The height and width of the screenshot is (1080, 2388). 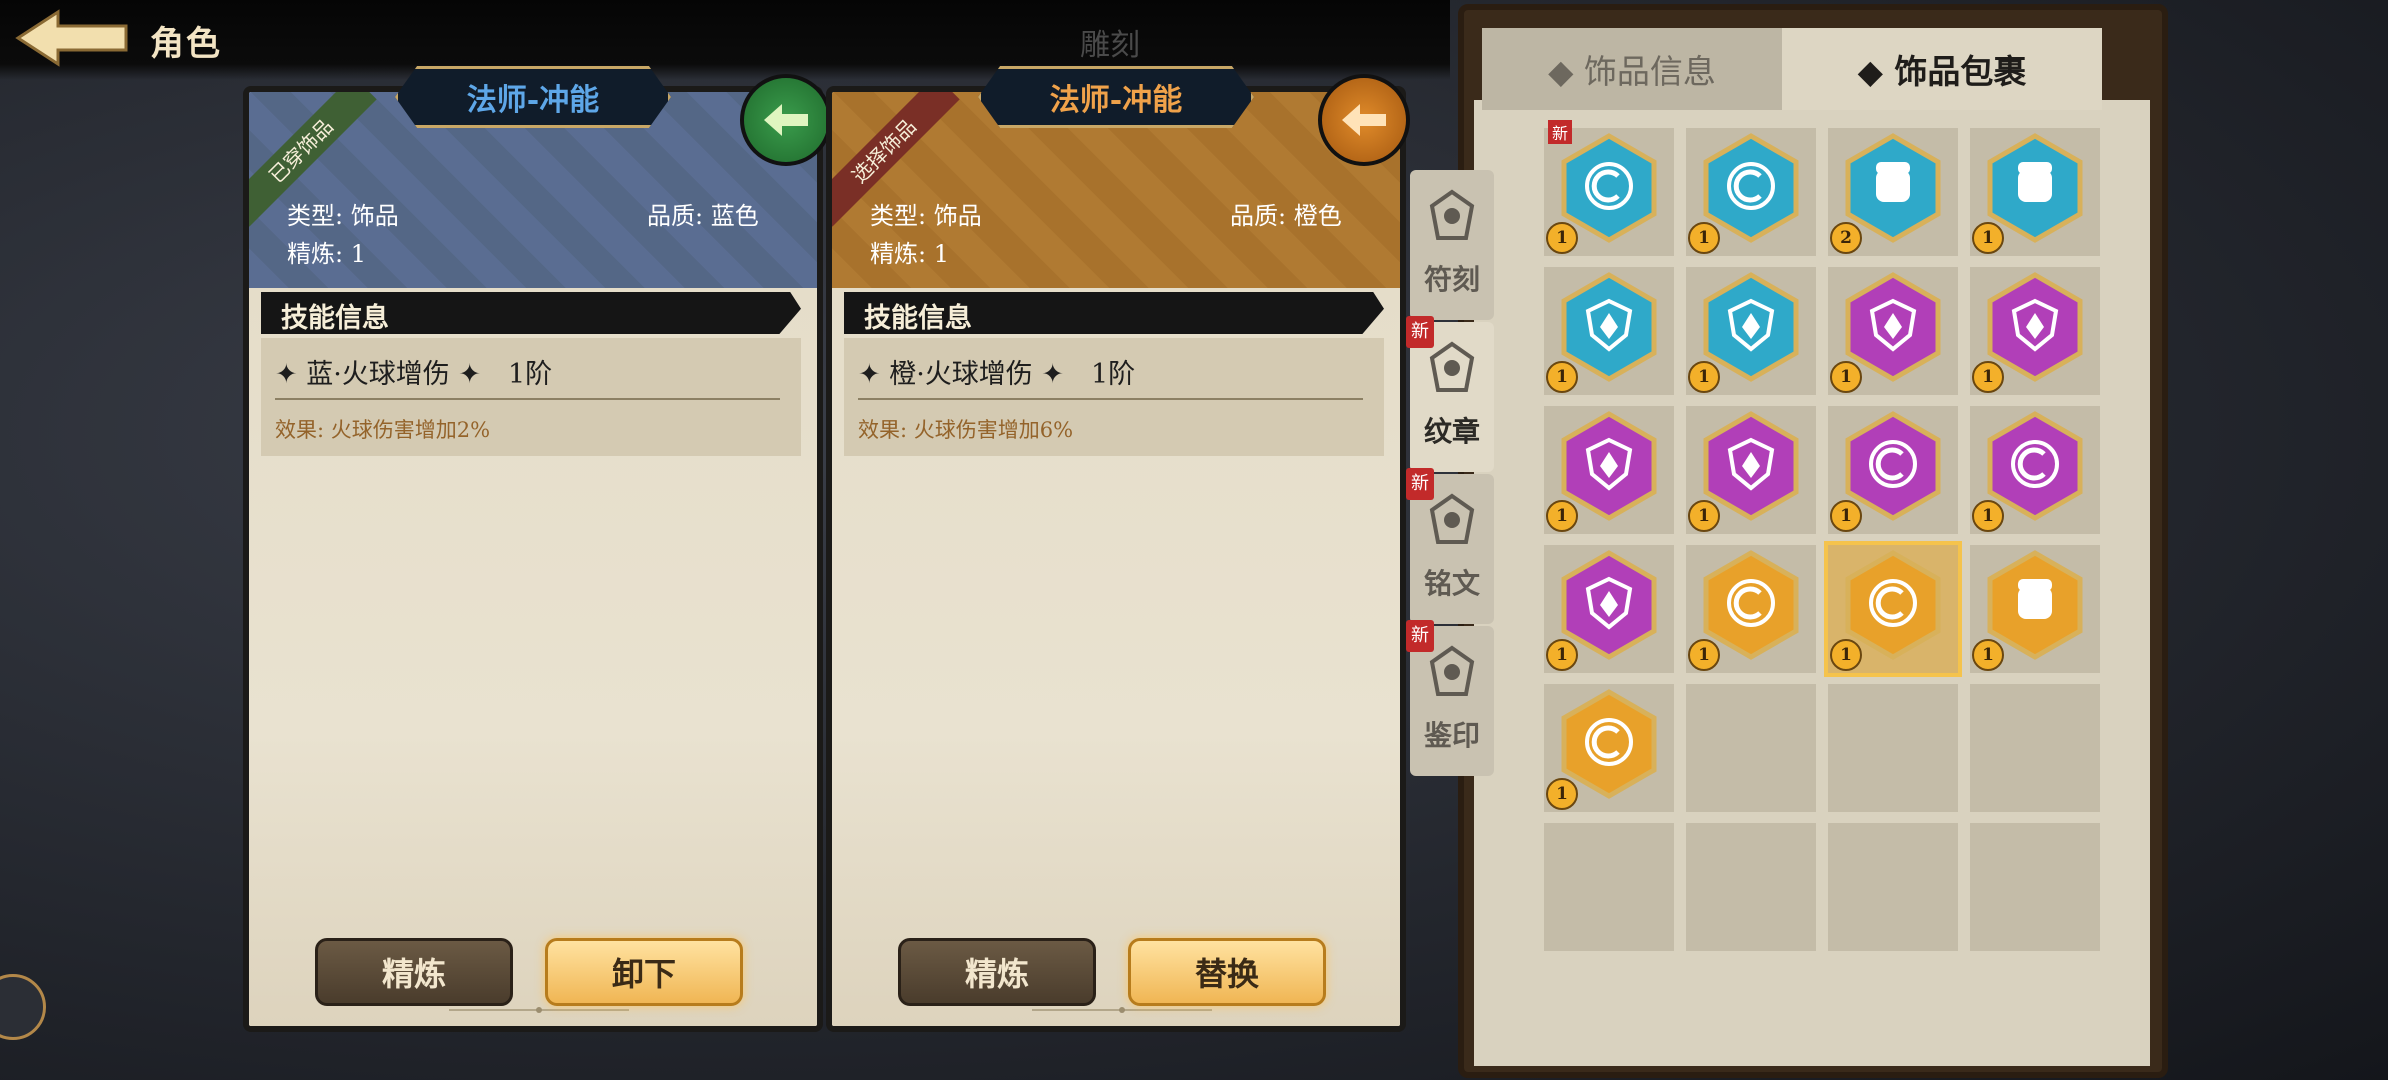 I want to click on item-quality: 品质: 蓝色, so click(x=703, y=216).